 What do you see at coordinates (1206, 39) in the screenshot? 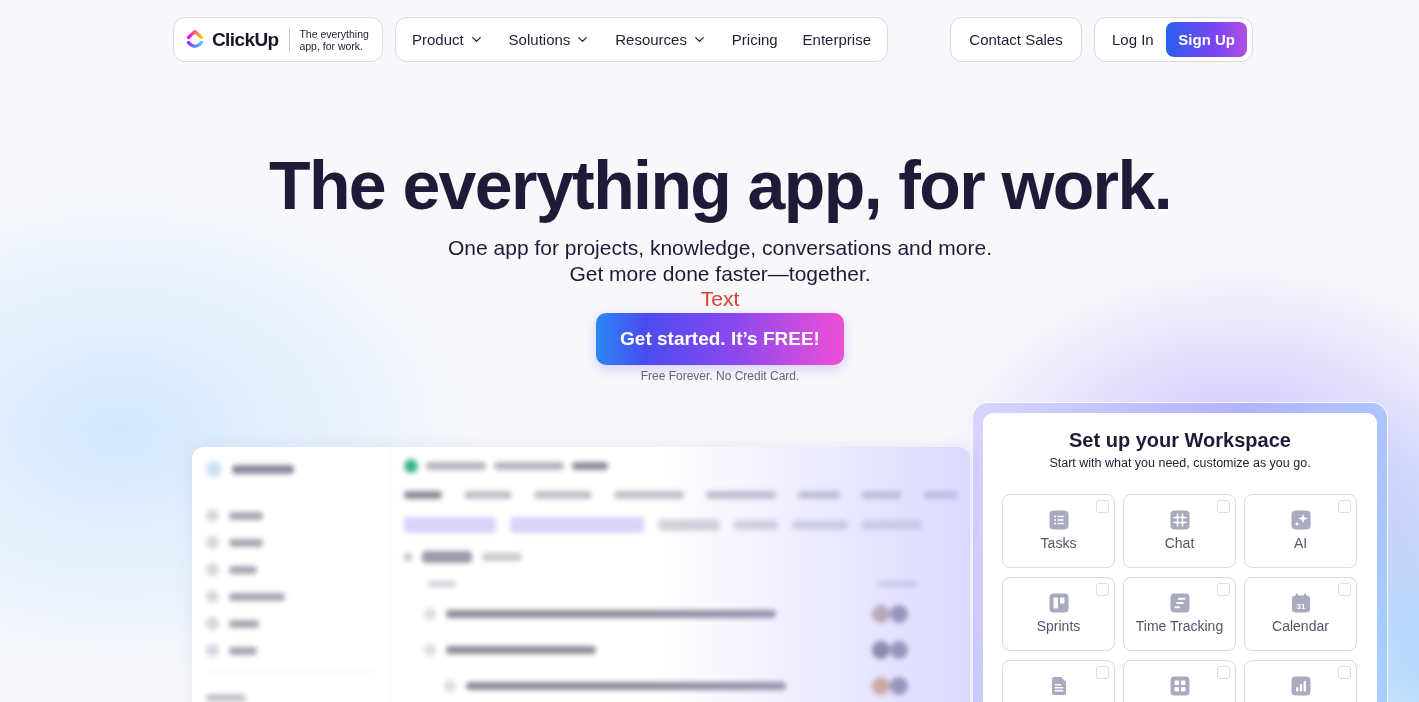
I see `signup-button: Sign Up` at bounding box center [1206, 39].